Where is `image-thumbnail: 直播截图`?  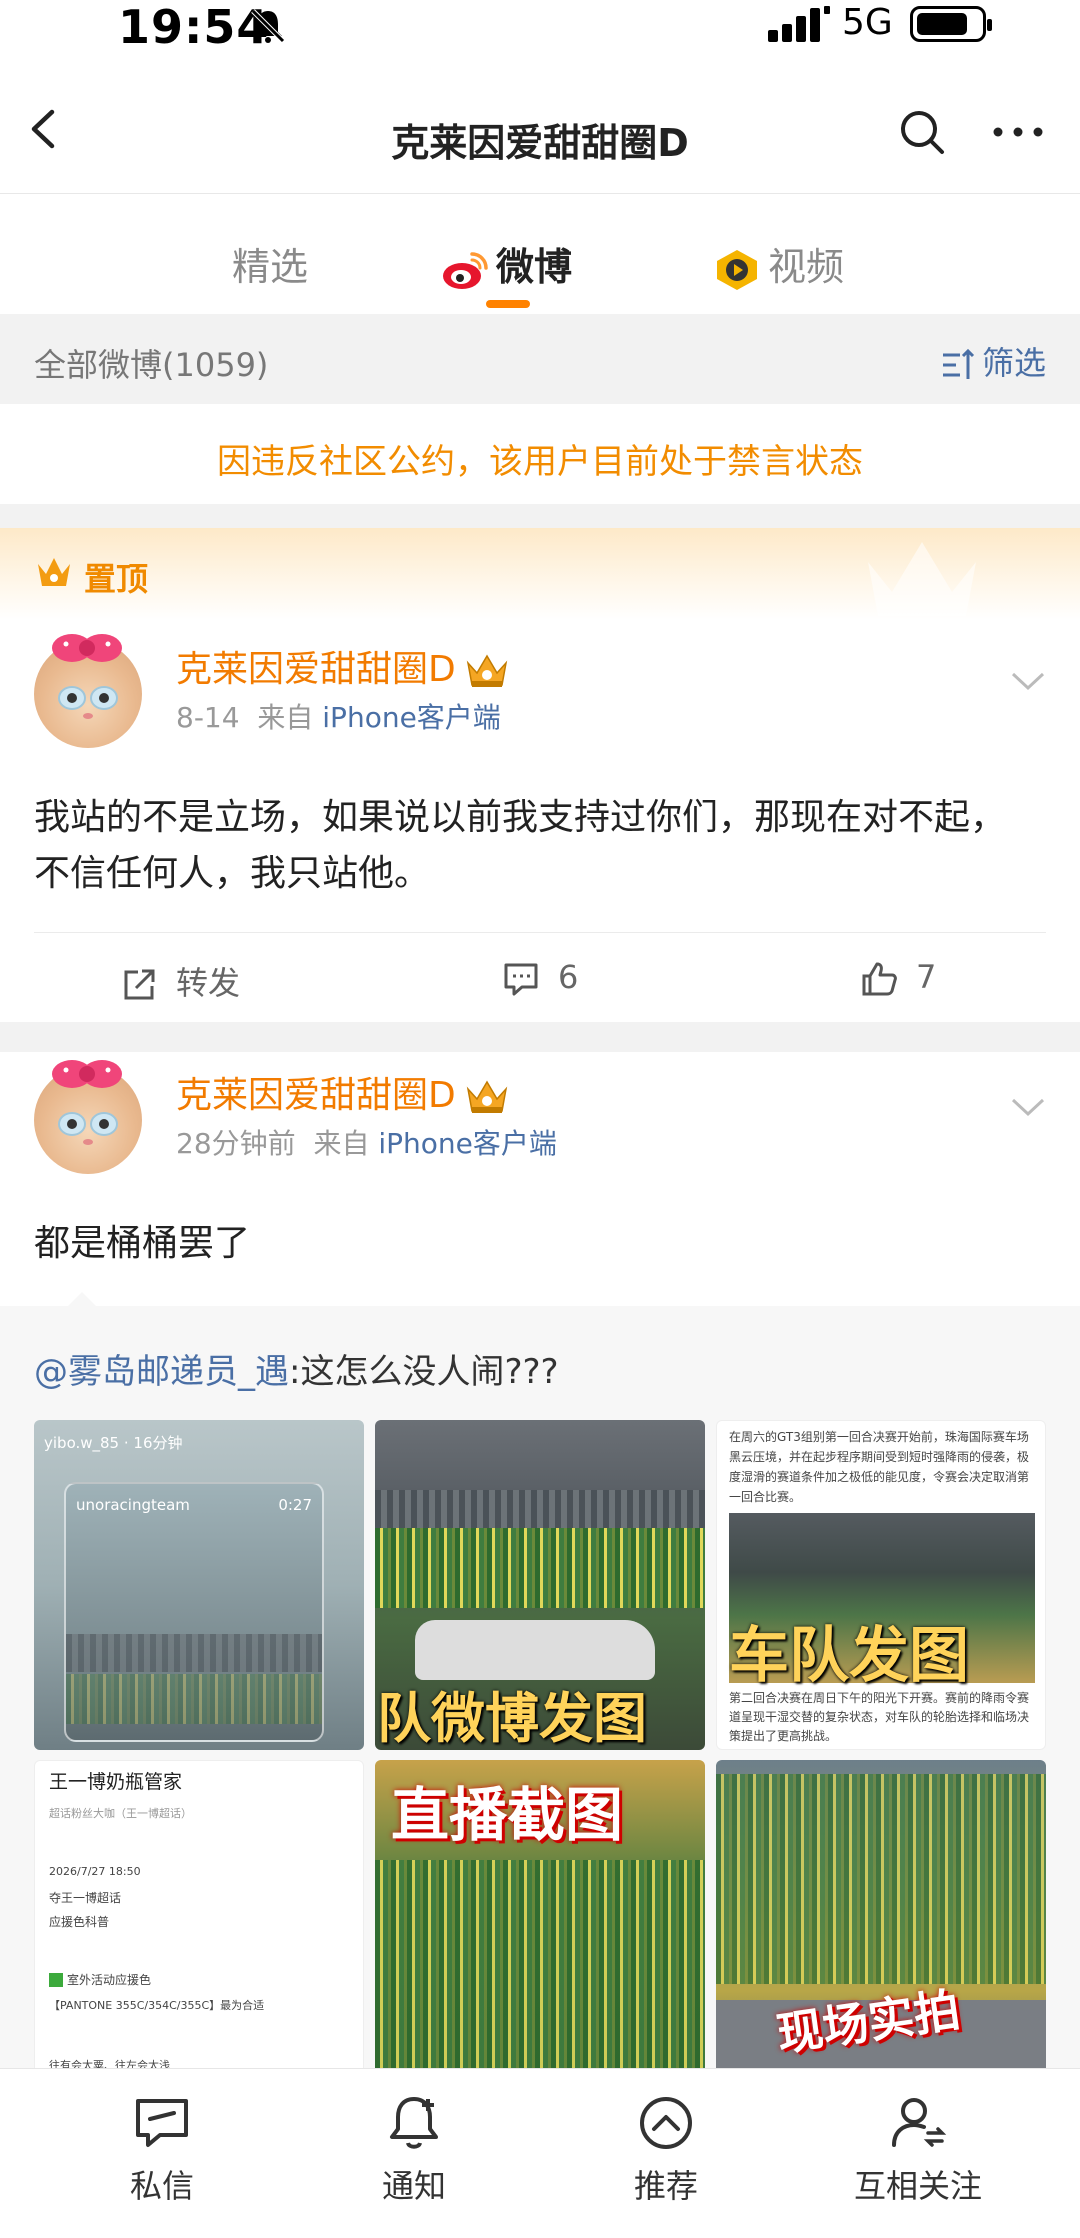 image-thumbnail: 直播截图 is located at coordinates (540, 1925).